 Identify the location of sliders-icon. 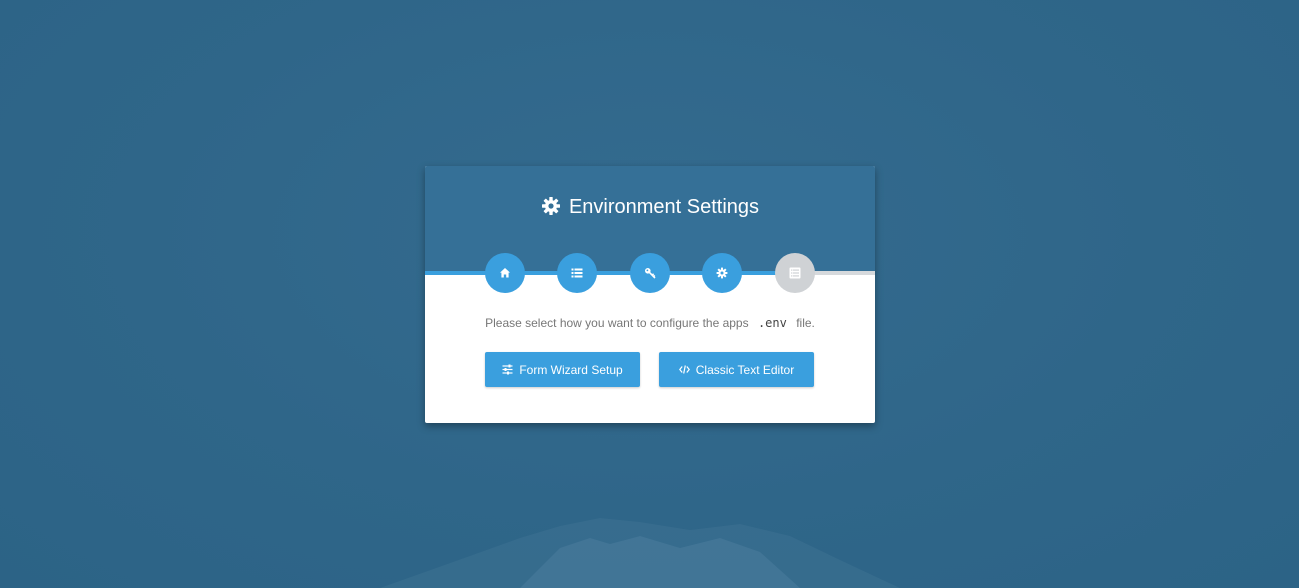
(507, 369).